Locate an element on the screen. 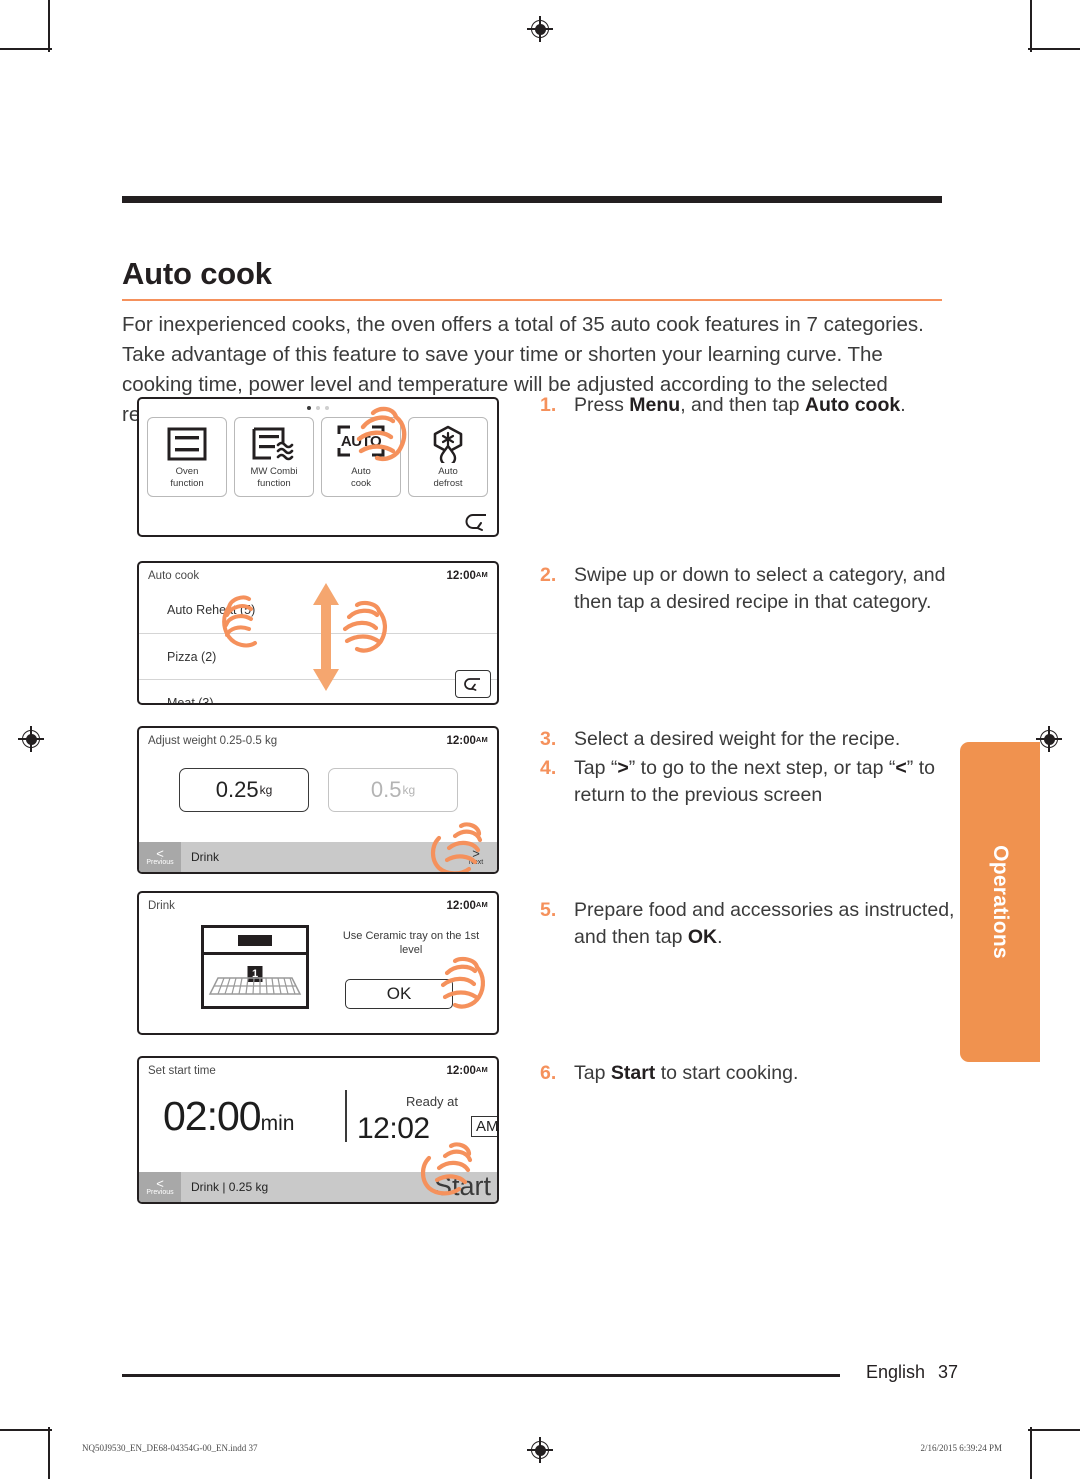 This screenshot has height=1479, width=1080. list-item-auto-reheat: Auto Reheat (5) is located at coordinates (318, 610).